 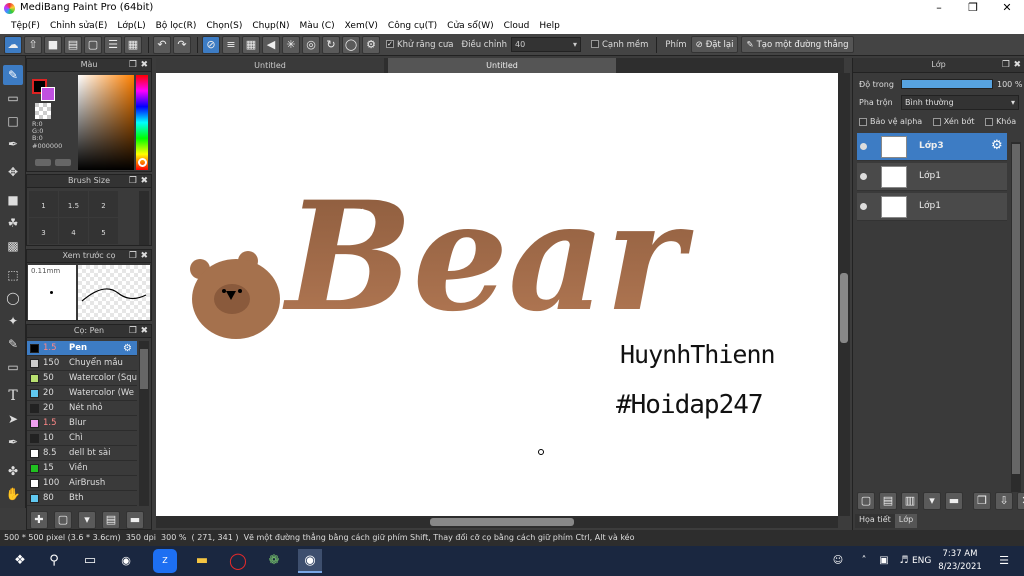 What do you see at coordinates (890, 121) in the screenshot?
I see `protect-alpha-checkbox: Bảo vệ alpha` at bounding box center [890, 121].